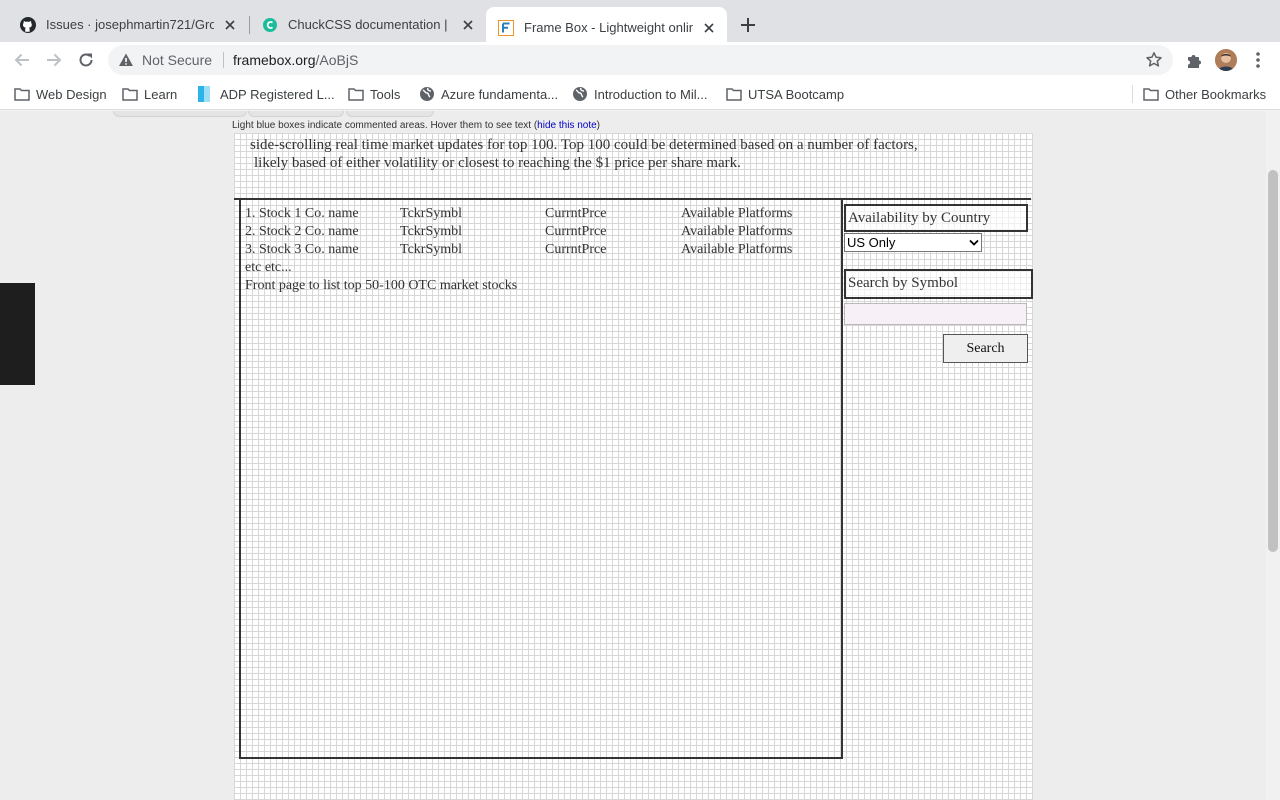 This screenshot has height=800, width=1280. Describe the element at coordinates (1226, 60) in the screenshot. I see `profile-avatar` at that location.